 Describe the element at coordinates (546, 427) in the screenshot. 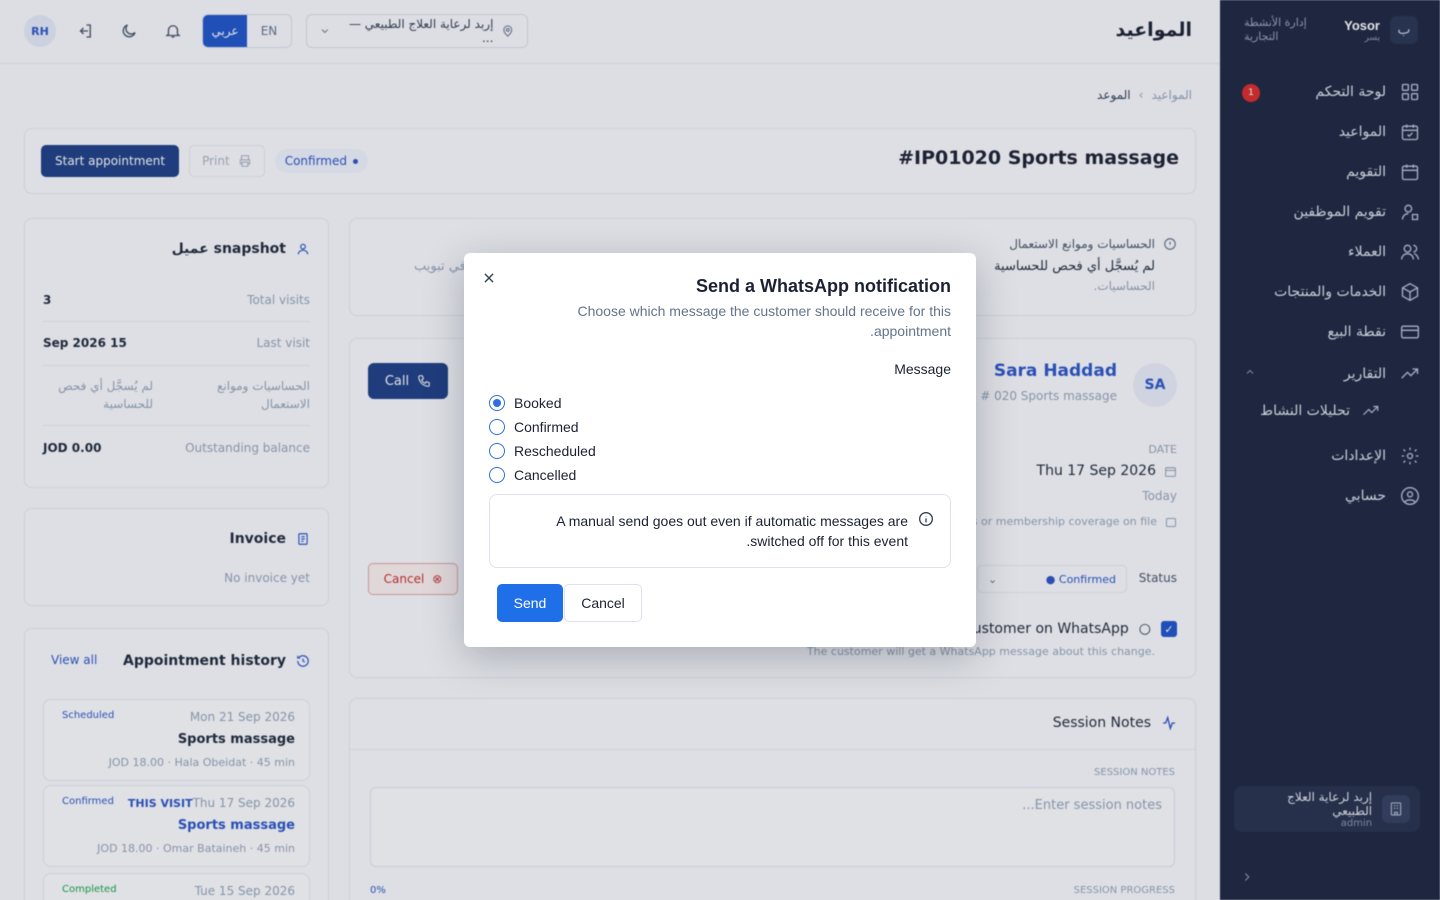

I see `radio-label: Confirmed` at that location.